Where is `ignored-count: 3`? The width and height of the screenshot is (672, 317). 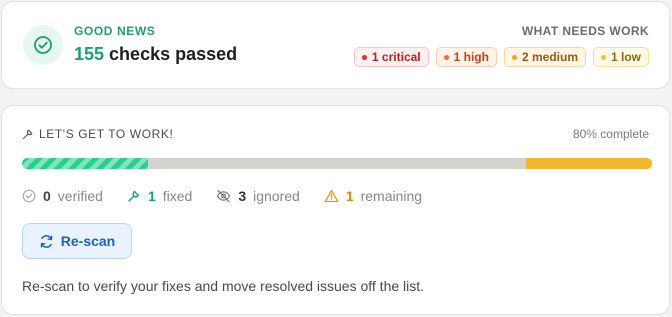
ignored-count: 3 is located at coordinates (242, 196).